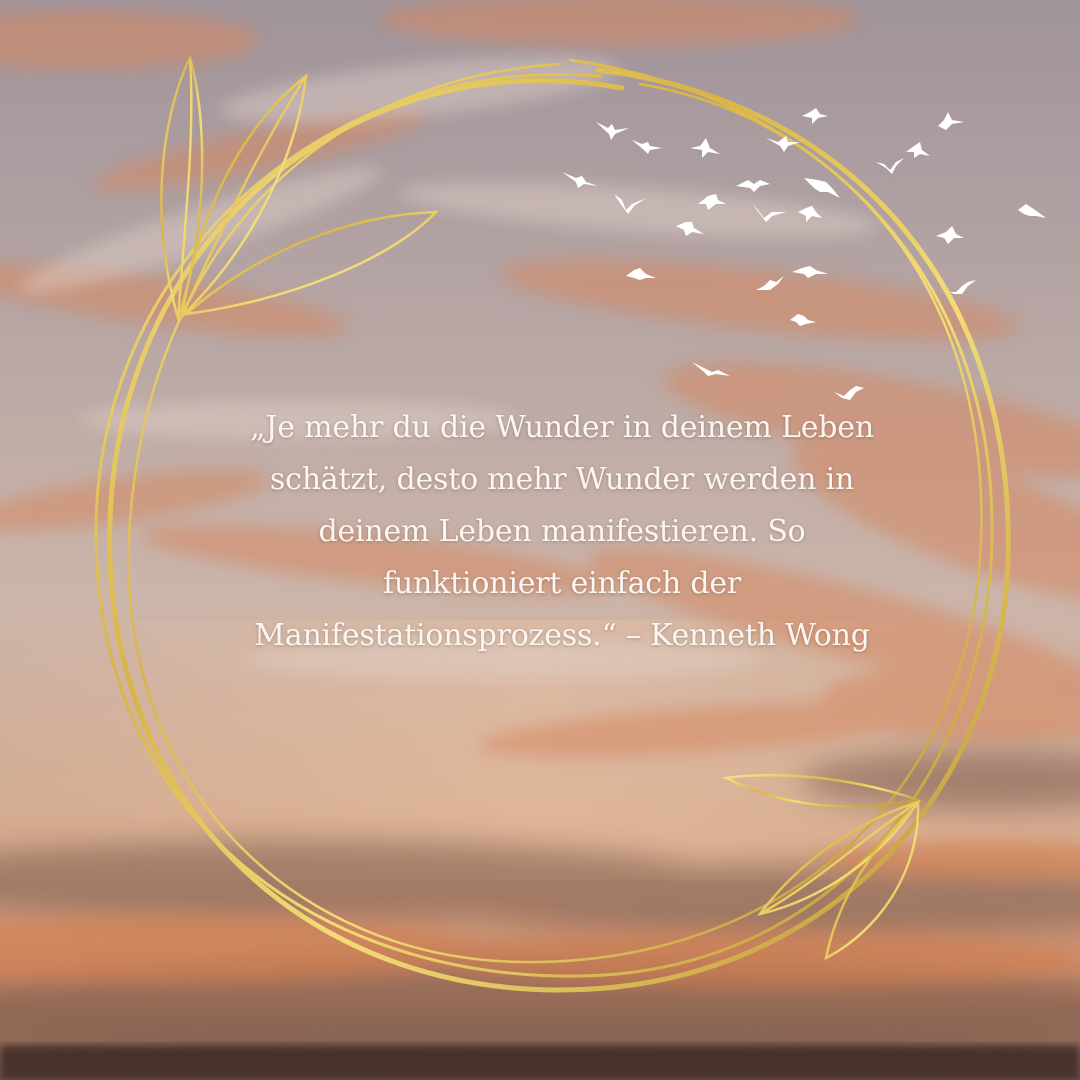  Describe the element at coordinates (562, 427) in the screenshot. I see `quote-line-1: „Je mehr du die Wunder in deinem Leben` at that location.